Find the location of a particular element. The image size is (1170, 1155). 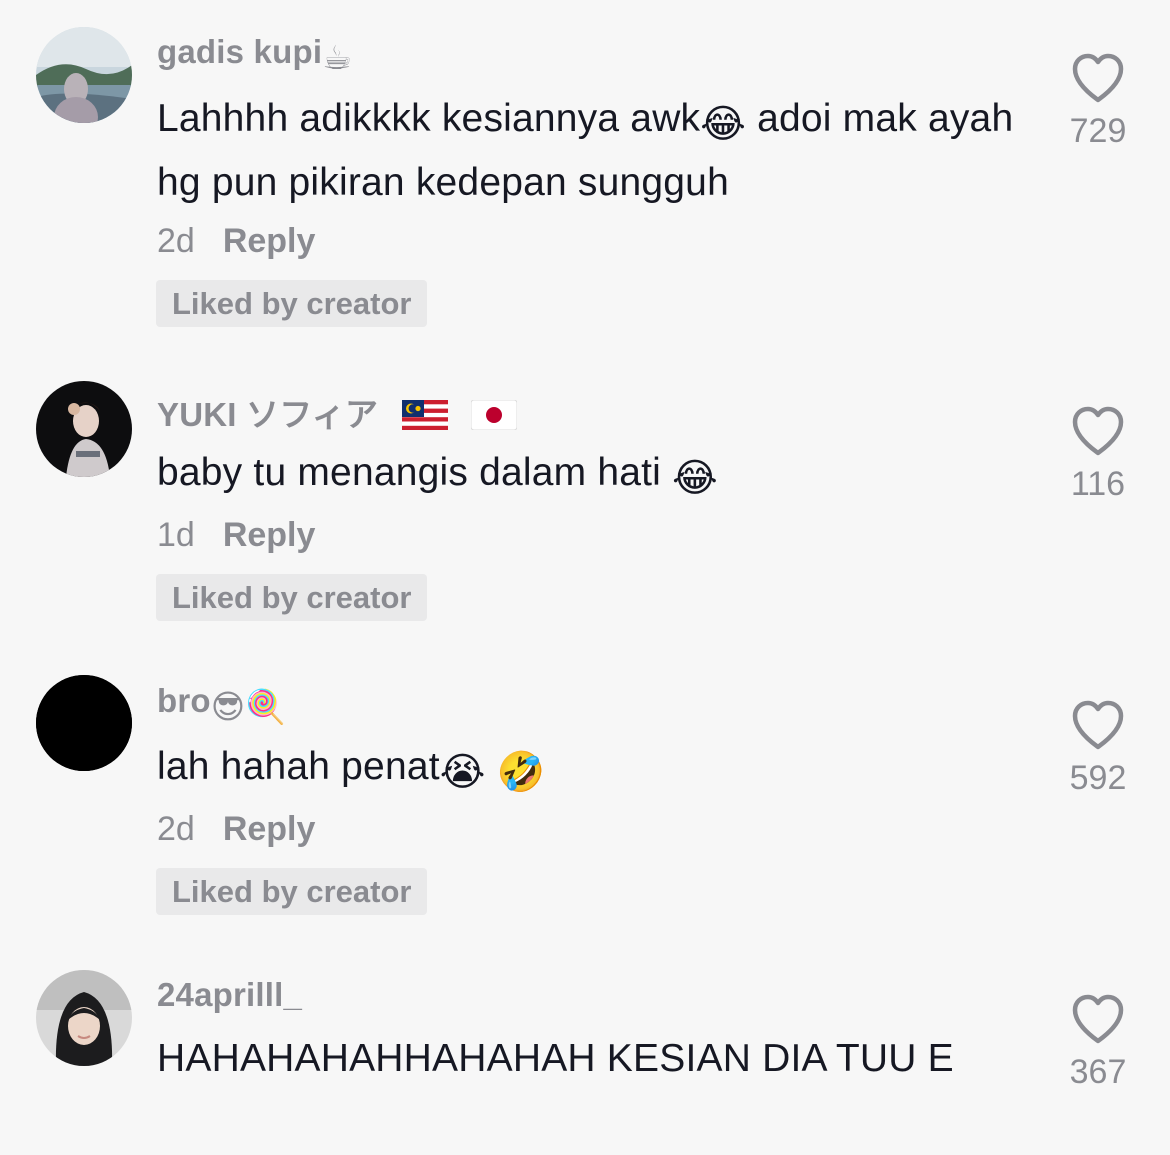

comment-text: HAHAHAHAHHAHAHAH KESIAN DIA TUU E is located at coordinates (555, 1058).